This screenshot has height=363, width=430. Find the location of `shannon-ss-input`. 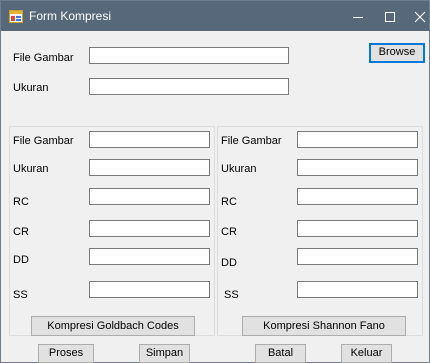

shannon-ss-input is located at coordinates (357, 289).